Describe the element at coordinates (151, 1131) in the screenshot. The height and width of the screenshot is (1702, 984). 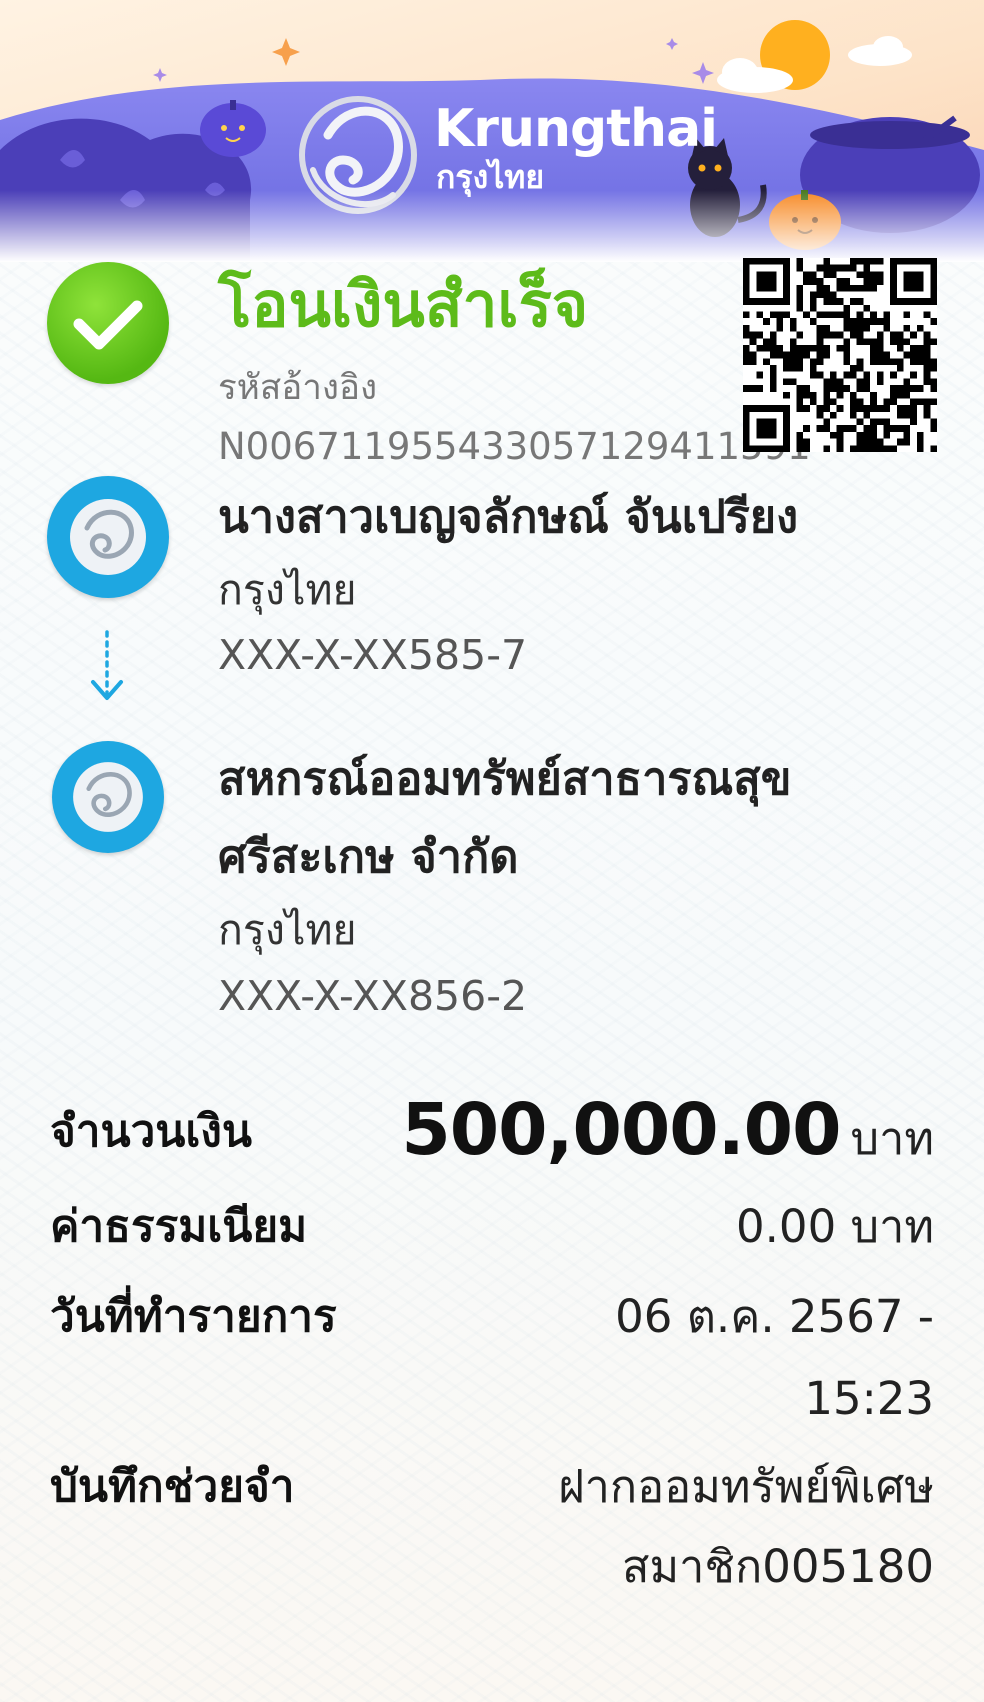
I see `amount-label: จำนวนเงิน` at that location.